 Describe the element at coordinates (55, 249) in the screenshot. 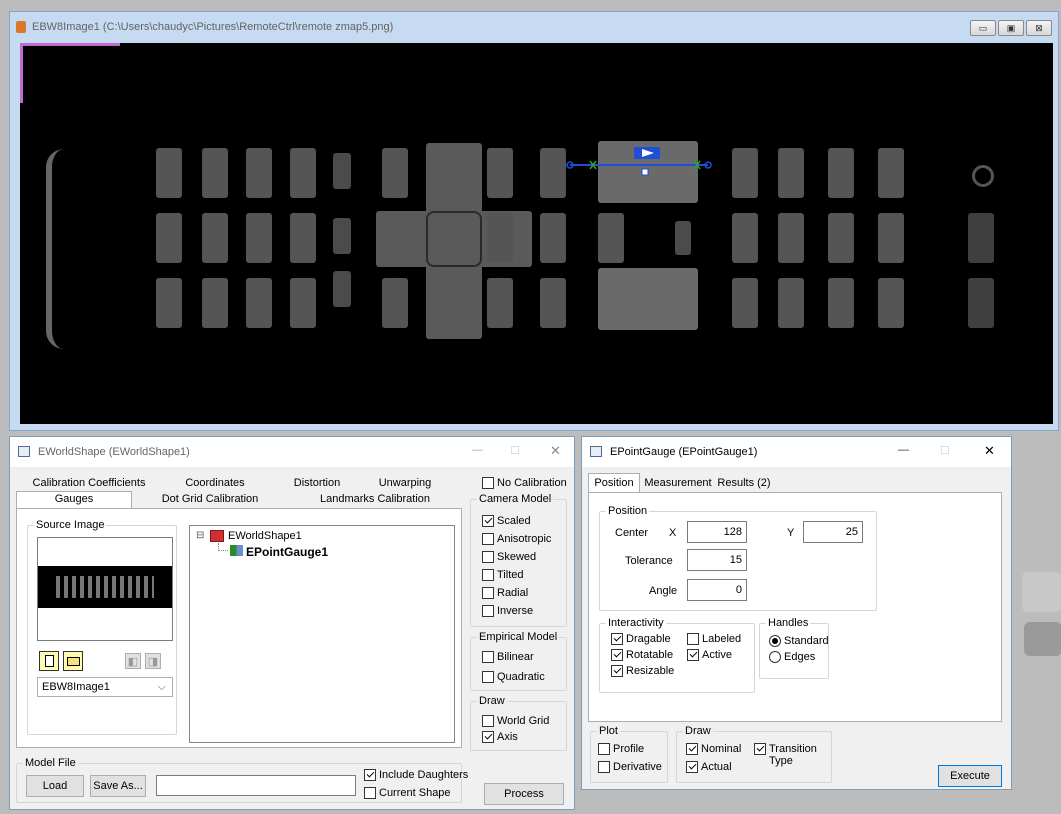

I see `remote-edge` at that location.